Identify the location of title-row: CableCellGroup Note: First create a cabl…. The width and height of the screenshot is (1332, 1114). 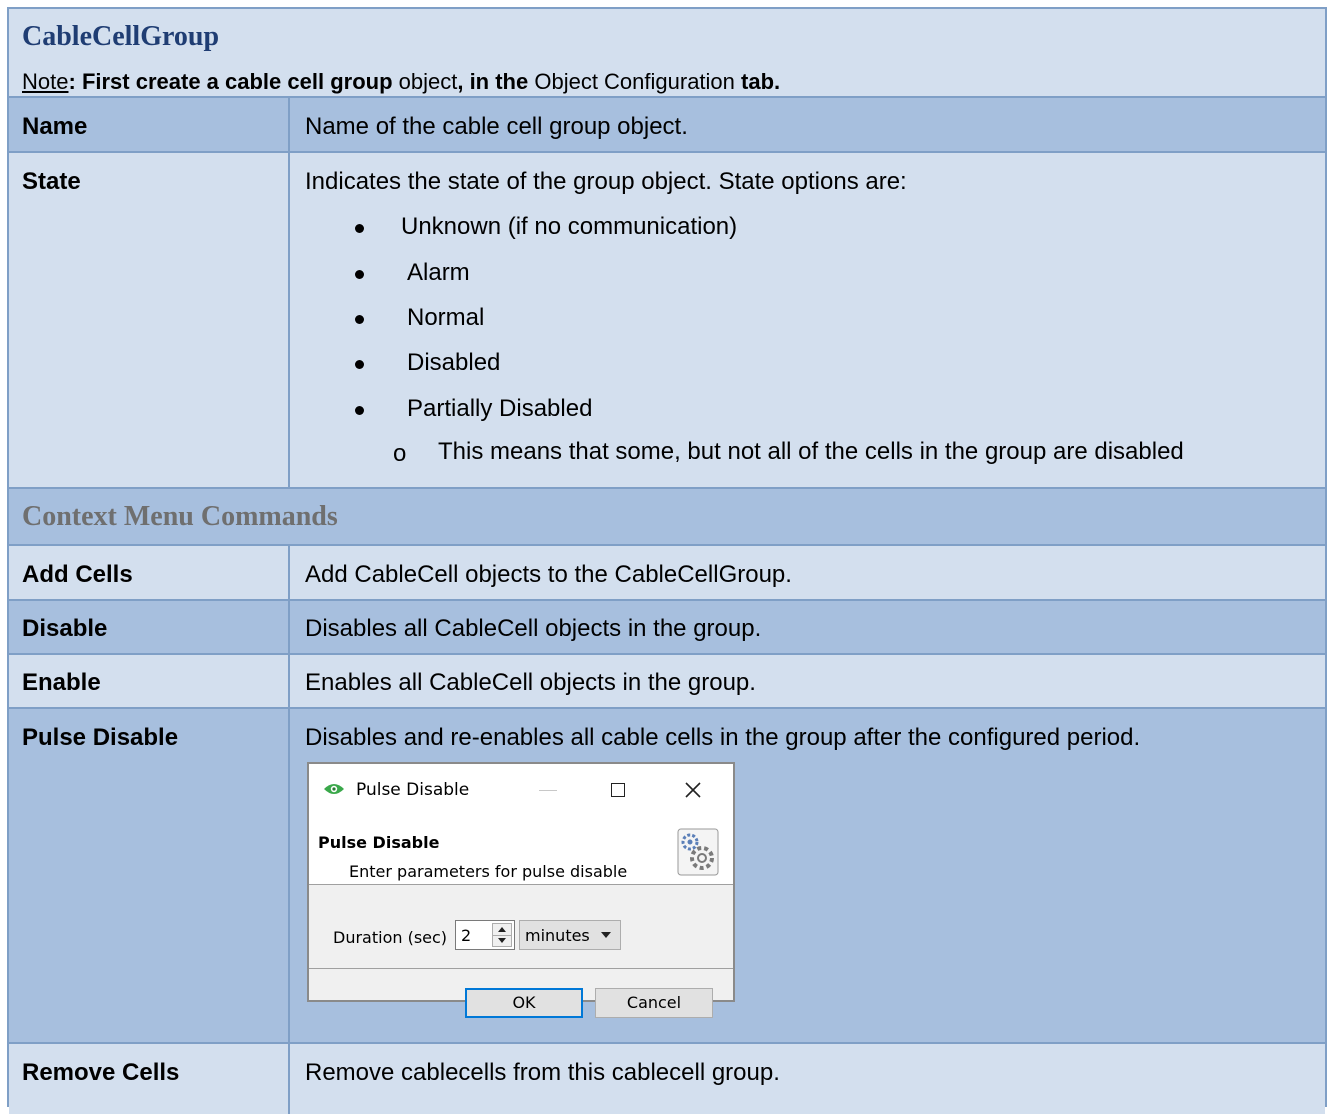
(667, 53).